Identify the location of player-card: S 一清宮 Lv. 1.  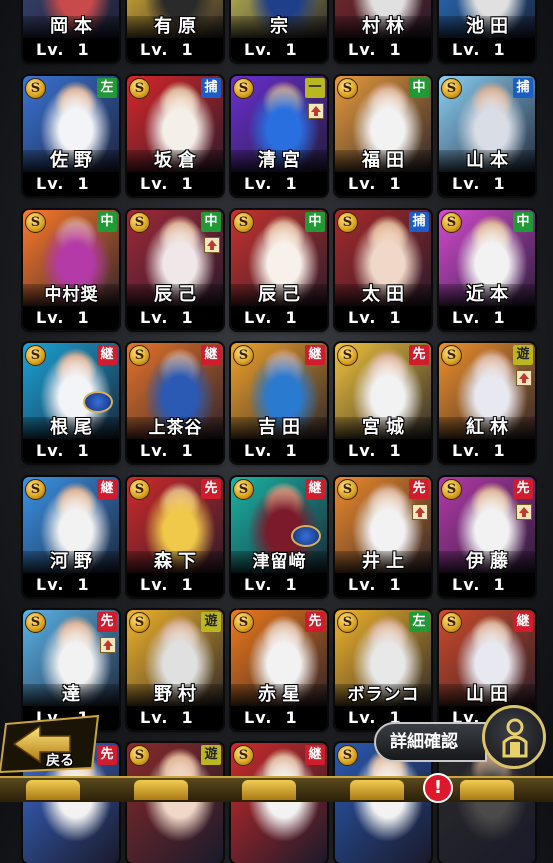
(279, 136).